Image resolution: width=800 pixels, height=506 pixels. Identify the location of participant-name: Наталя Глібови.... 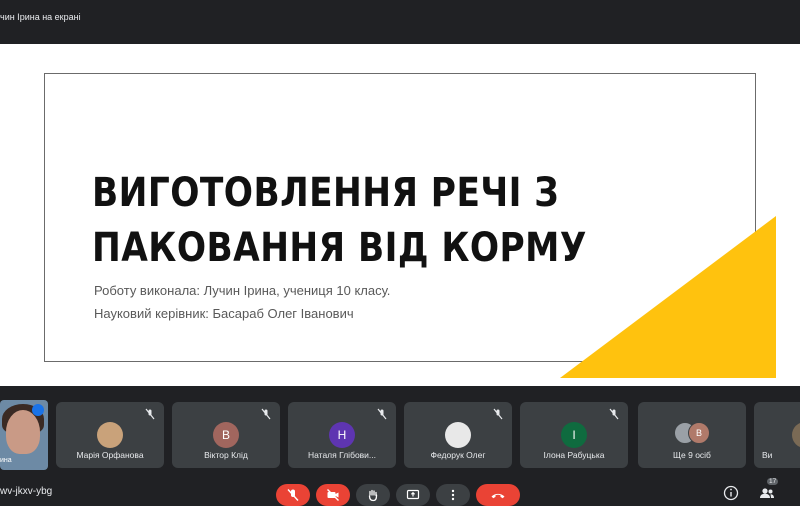
(342, 455).